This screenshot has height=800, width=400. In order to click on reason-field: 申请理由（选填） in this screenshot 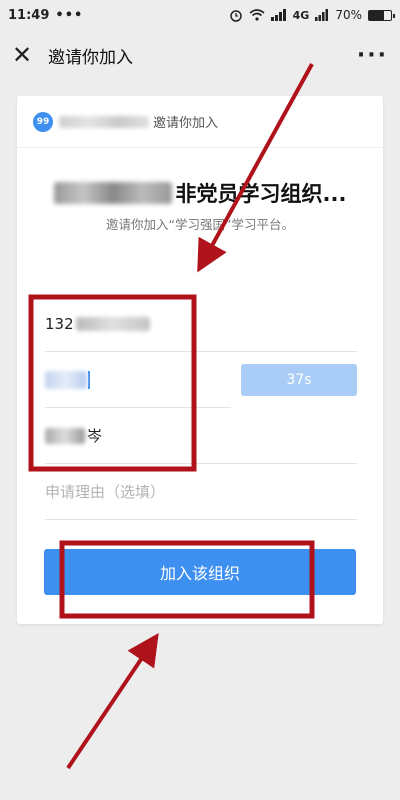, I will do `click(201, 492)`.